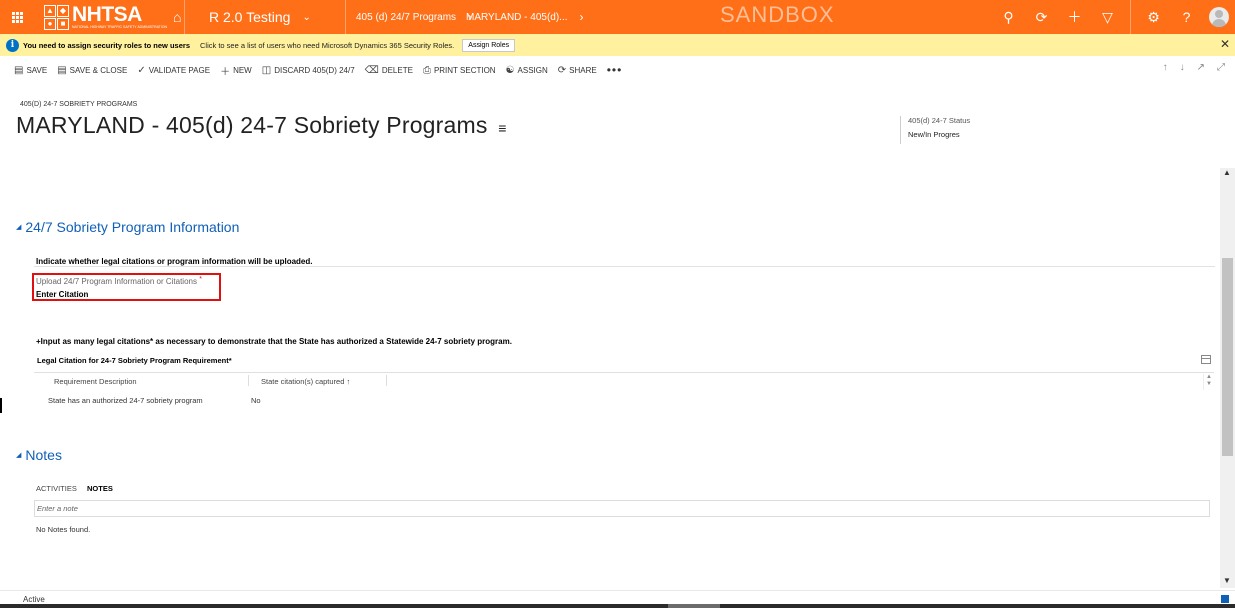 The image size is (1235, 608). What do you see at coordinates (141, 70) in the screenshot?
I see `validate-icon: ✓` at bounding box center [141, 70].